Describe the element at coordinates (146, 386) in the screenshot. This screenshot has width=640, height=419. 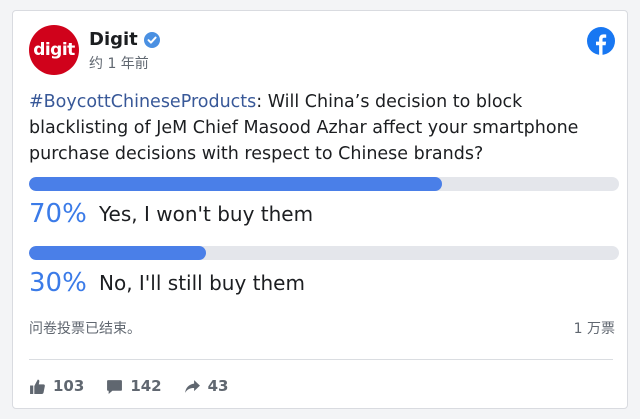
I see `comment-count: 142` at that location.